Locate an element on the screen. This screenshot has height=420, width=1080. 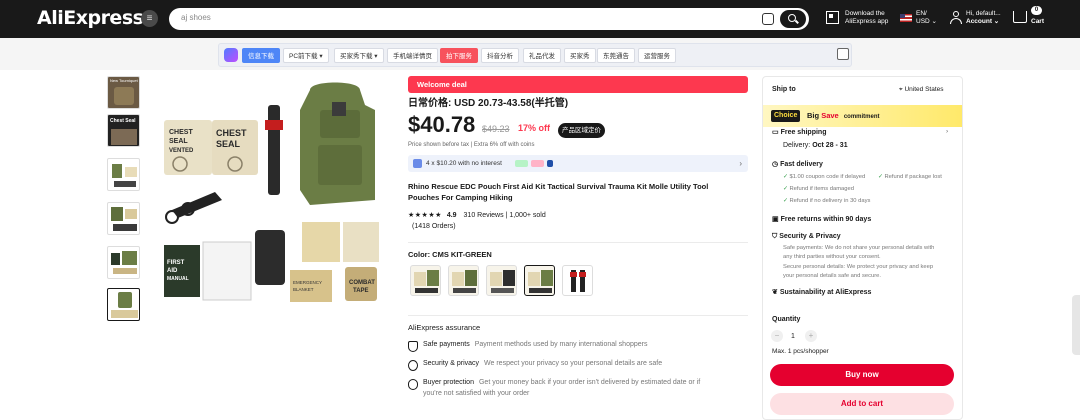
page-scrollbar is located at coordinates (1076, 325).